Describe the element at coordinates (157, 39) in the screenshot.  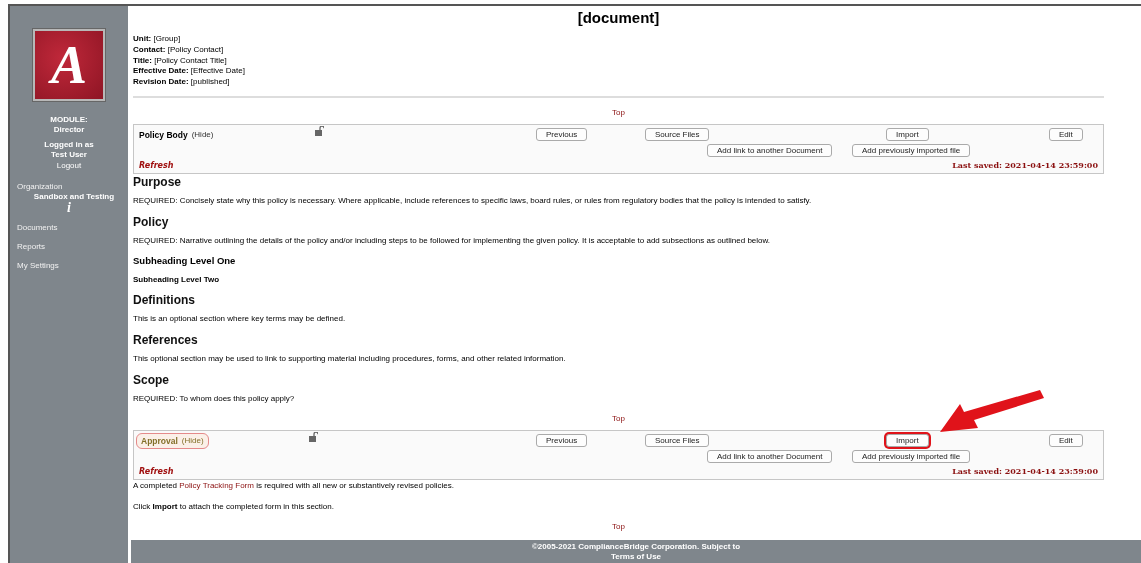
I see `meta-line: Unit: [Group]` at that location.